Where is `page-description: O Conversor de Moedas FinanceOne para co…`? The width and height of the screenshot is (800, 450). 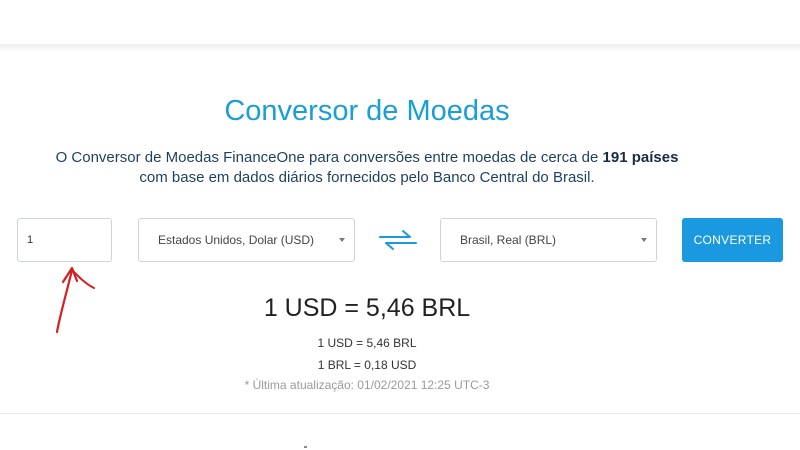 page-description: O Conversor de Moedas FinanceOne para co… is located at coordinates (367, 168).